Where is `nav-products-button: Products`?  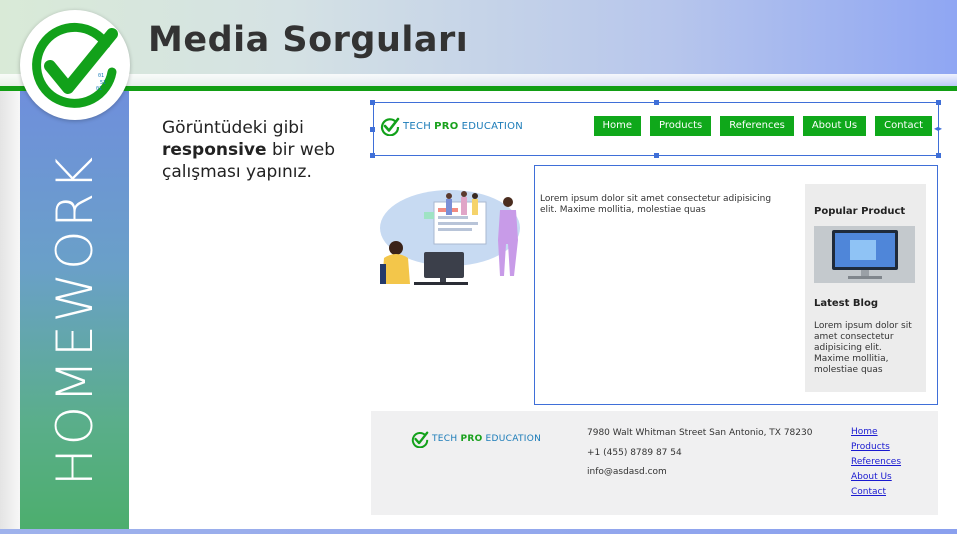
nav-products-button: Products is located at coordinates (681, 126).